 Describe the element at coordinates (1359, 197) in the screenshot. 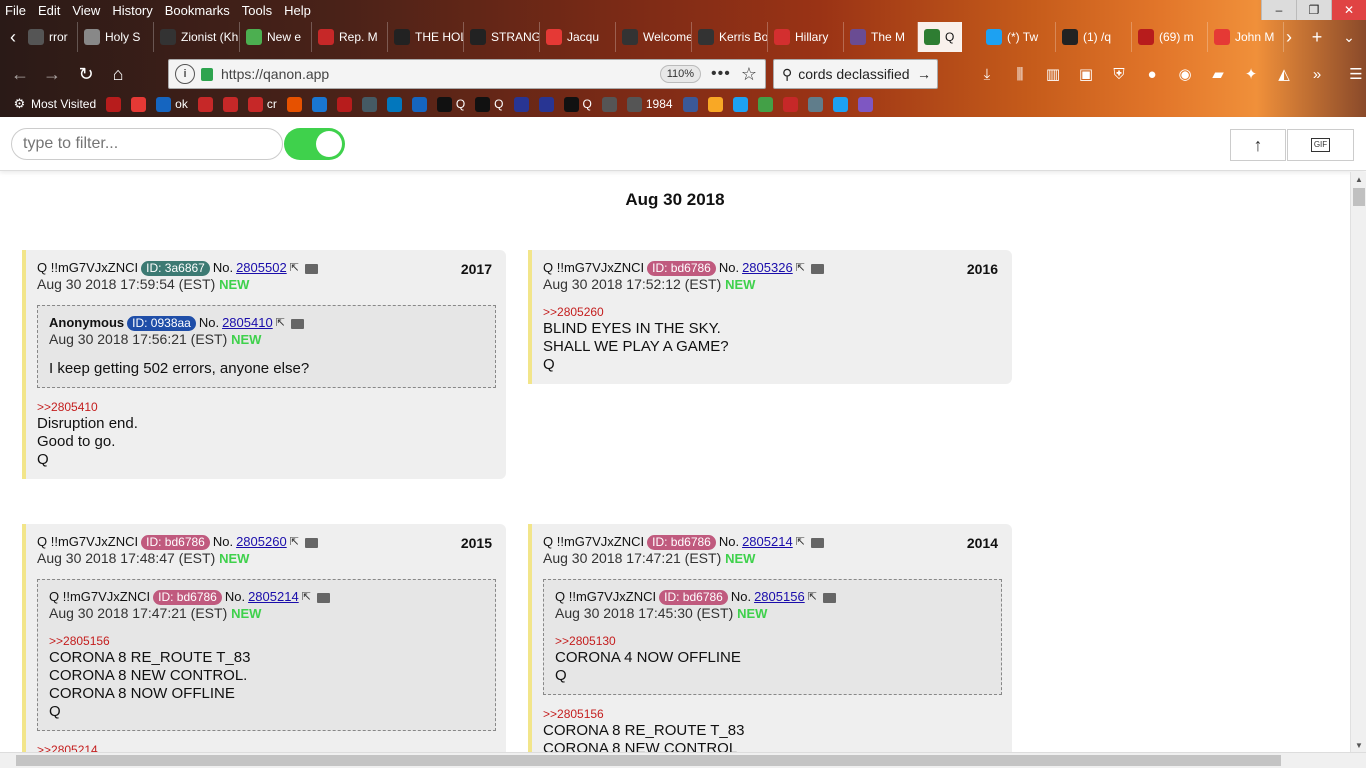

I see `scrollbar-thumb` at that location.